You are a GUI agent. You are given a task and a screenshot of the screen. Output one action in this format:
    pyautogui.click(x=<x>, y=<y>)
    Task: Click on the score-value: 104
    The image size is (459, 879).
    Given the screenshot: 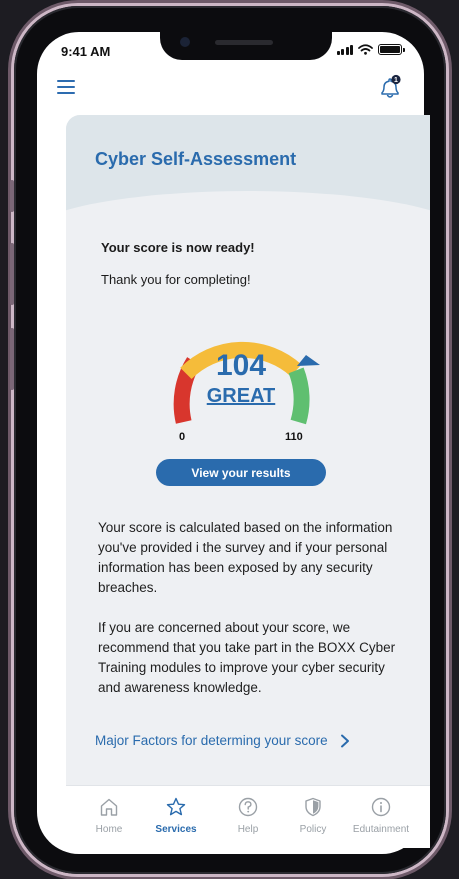 What is the action you would take?
    pyautogui.click(x=241, y=365)
    